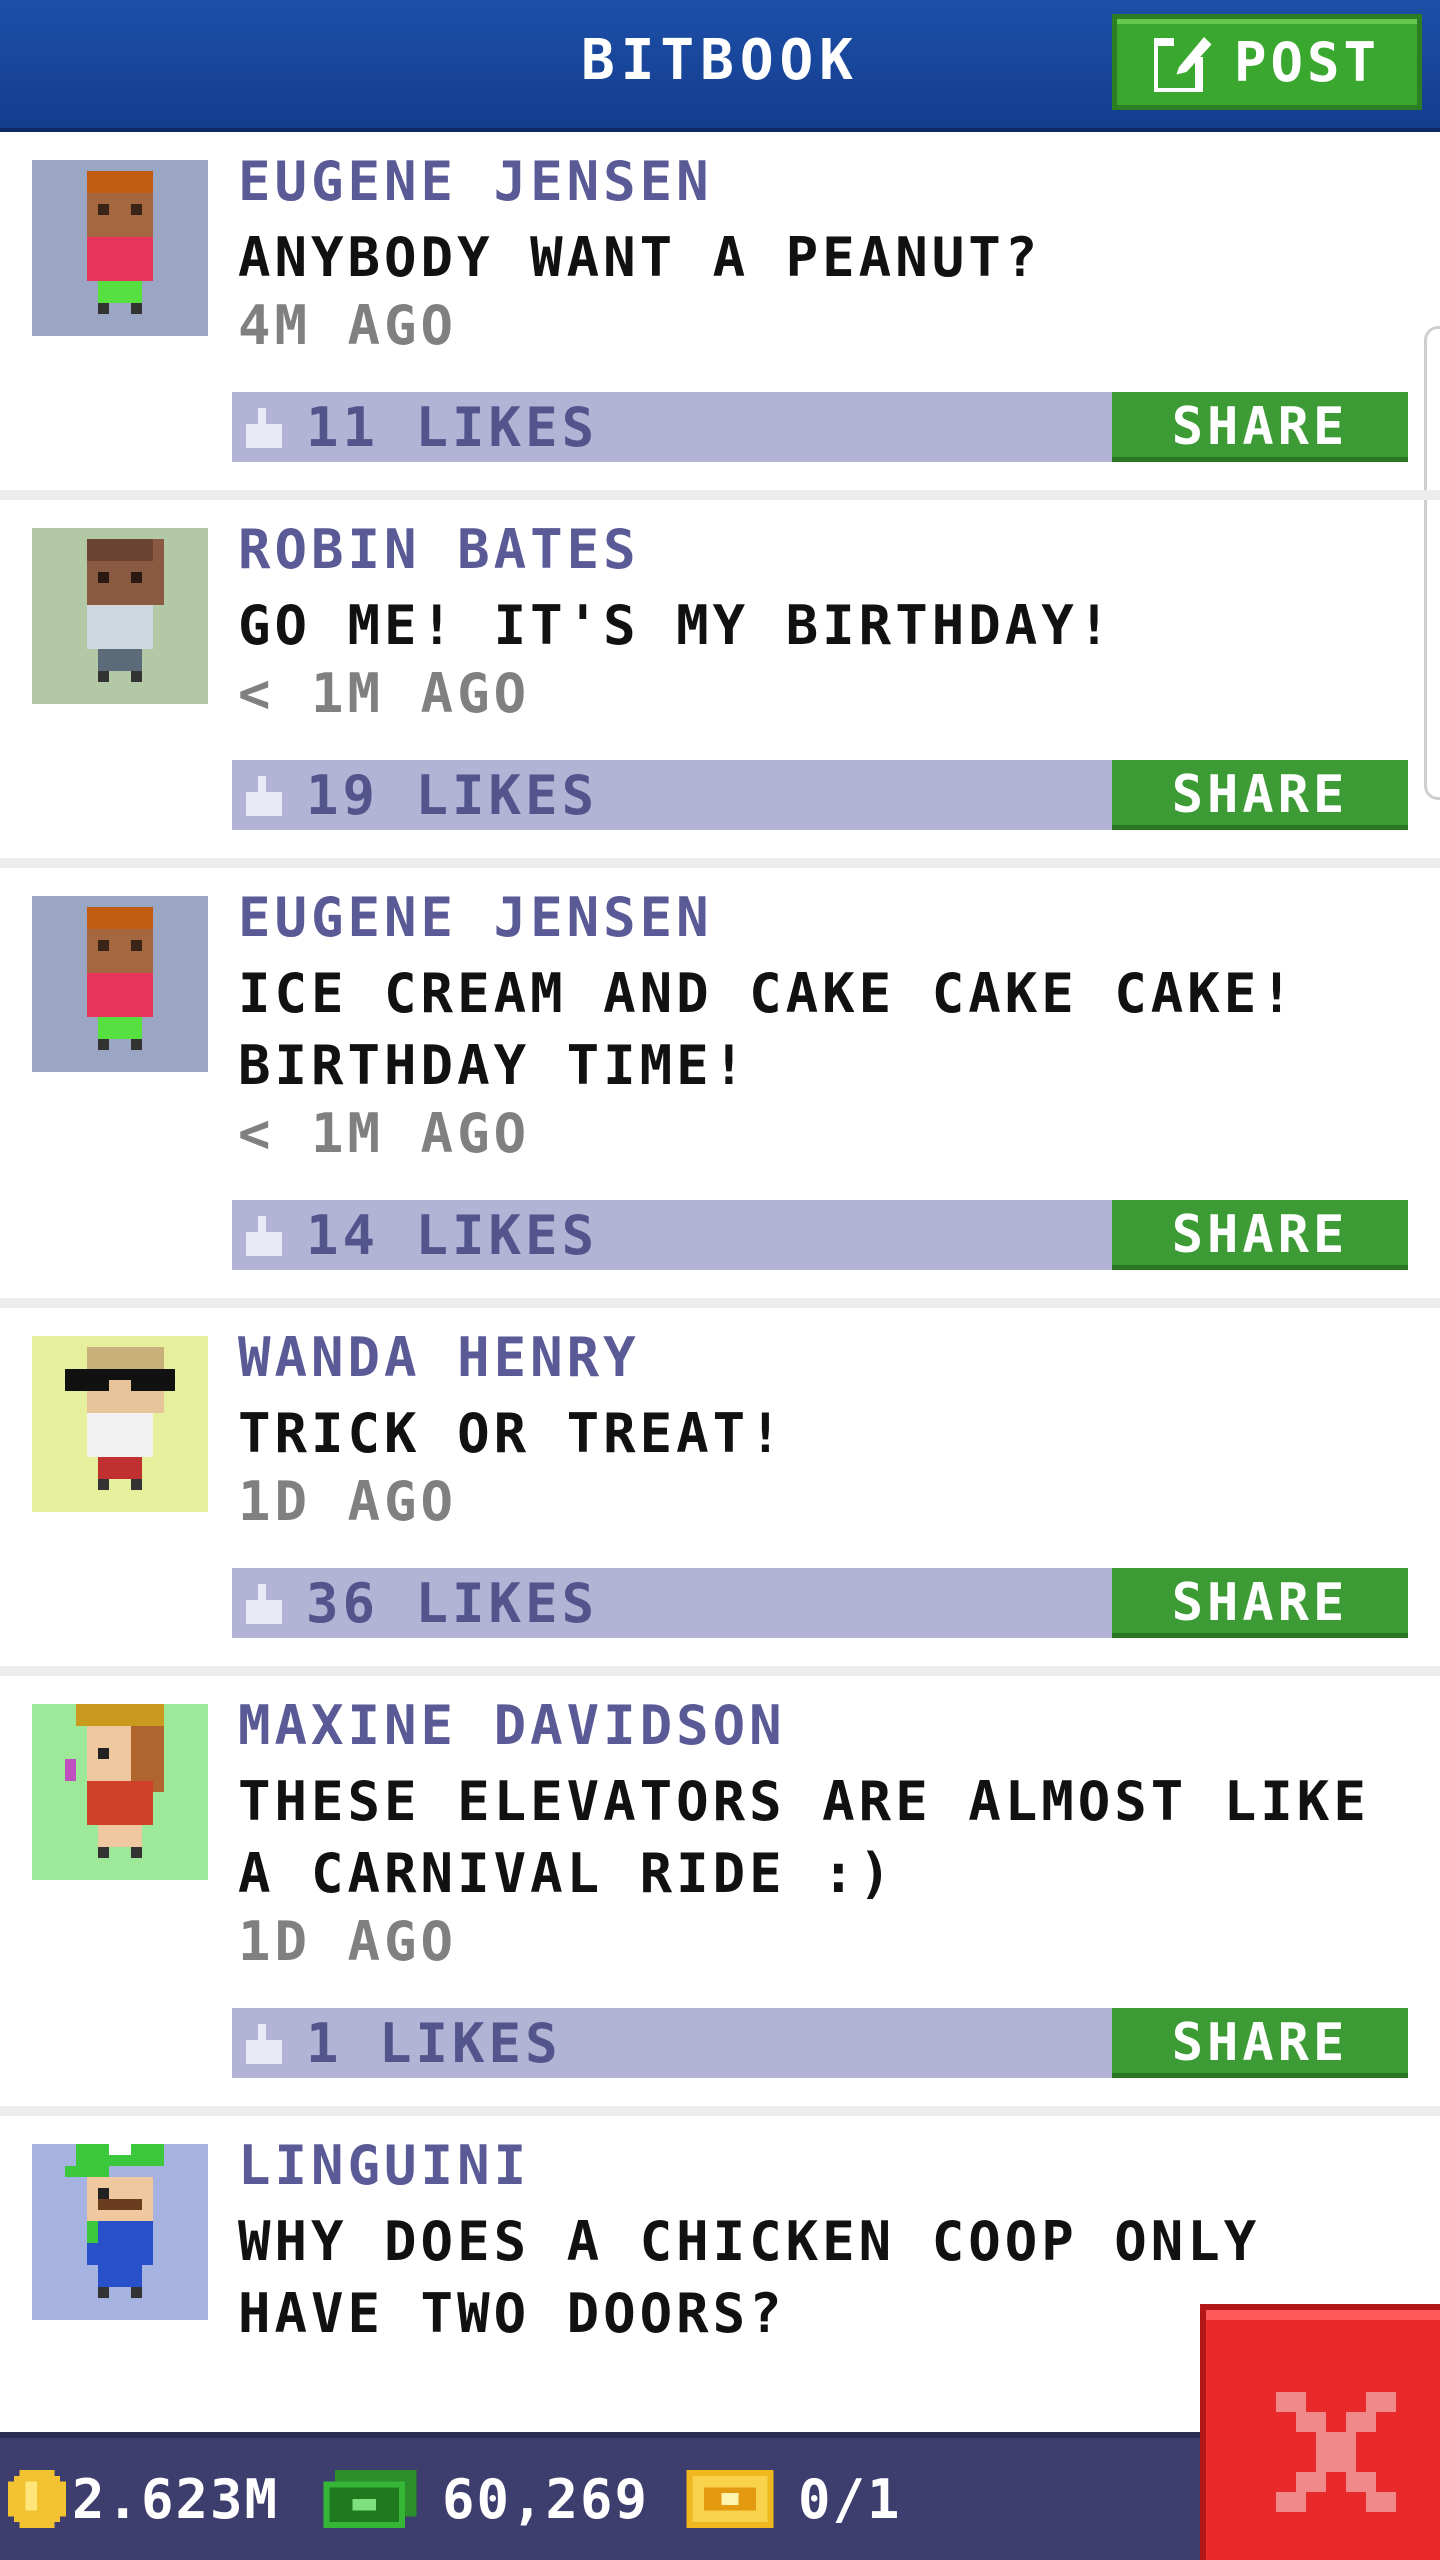 Image resolution: width=1440 pixels, height=2560 pixels. I want to click on post-message: ANYBODY WANT A PEANUT?, so click(640, 257).